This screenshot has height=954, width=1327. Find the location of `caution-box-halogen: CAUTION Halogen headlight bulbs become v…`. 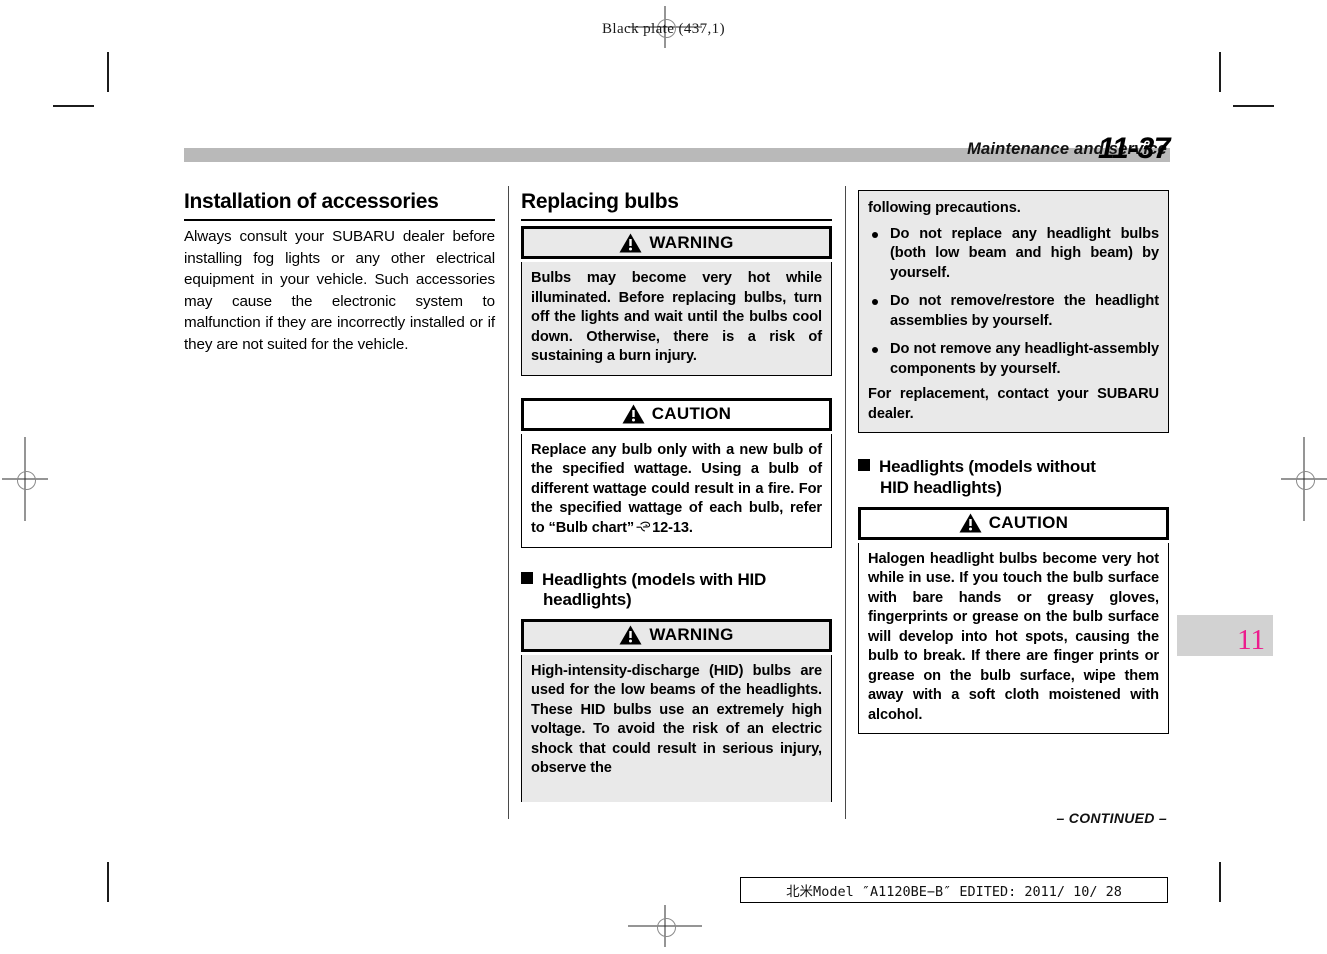

caution-box-halogen: CAUTION Halogen headlight bulbs become v… is located at coordinates (1013, 620).